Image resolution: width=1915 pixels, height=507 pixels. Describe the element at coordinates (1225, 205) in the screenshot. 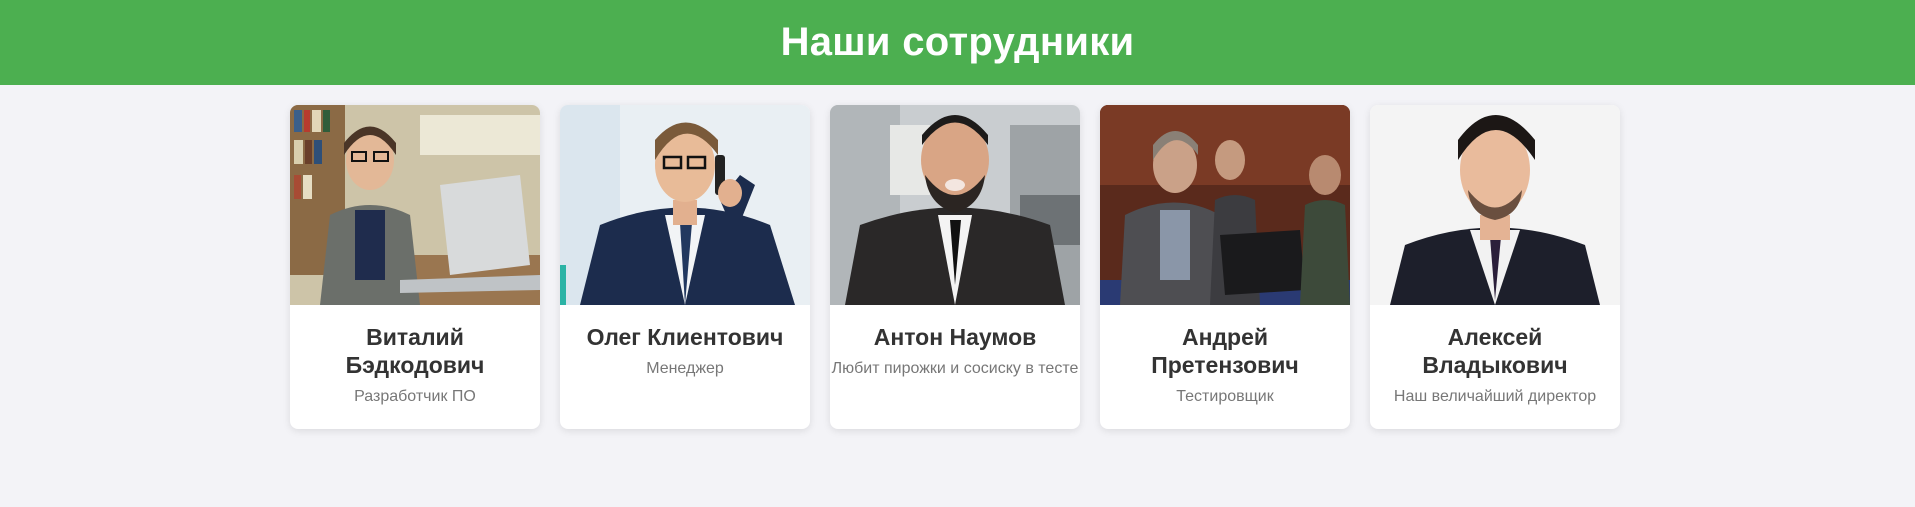

I see `tester-photo` at that location.